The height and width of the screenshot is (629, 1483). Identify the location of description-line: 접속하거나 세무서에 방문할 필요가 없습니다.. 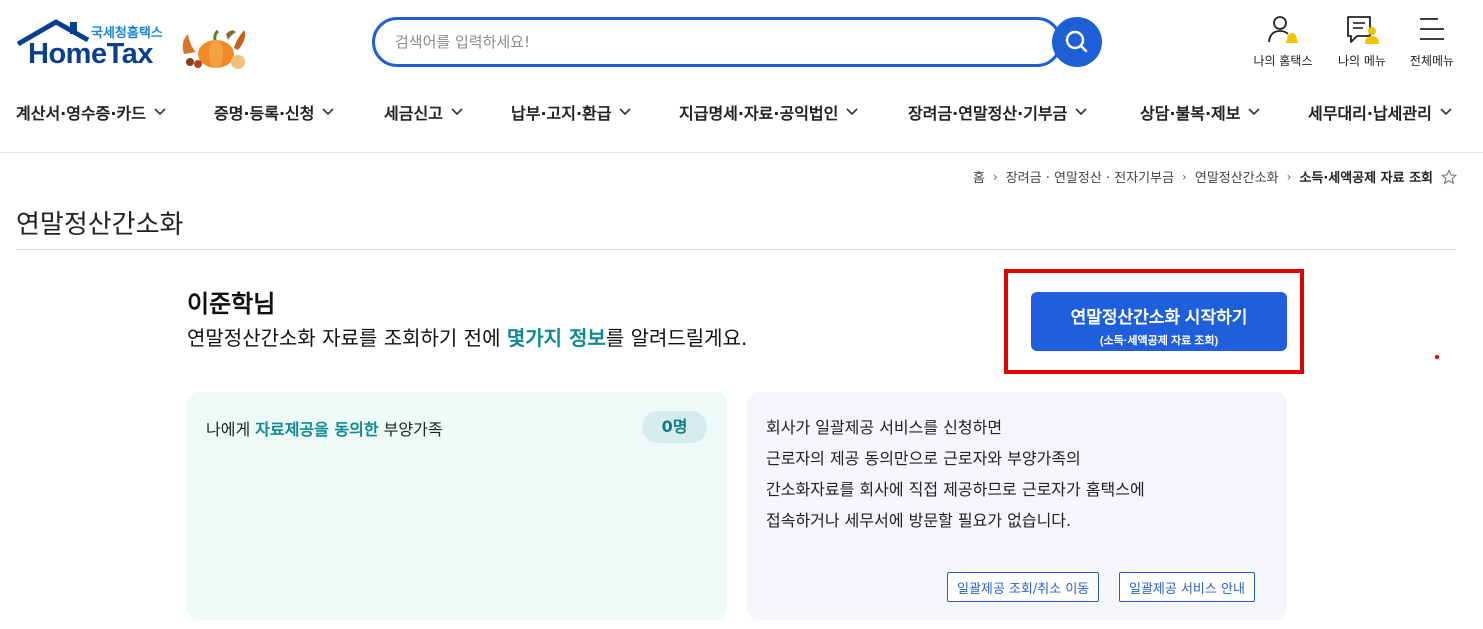
(919, 520).